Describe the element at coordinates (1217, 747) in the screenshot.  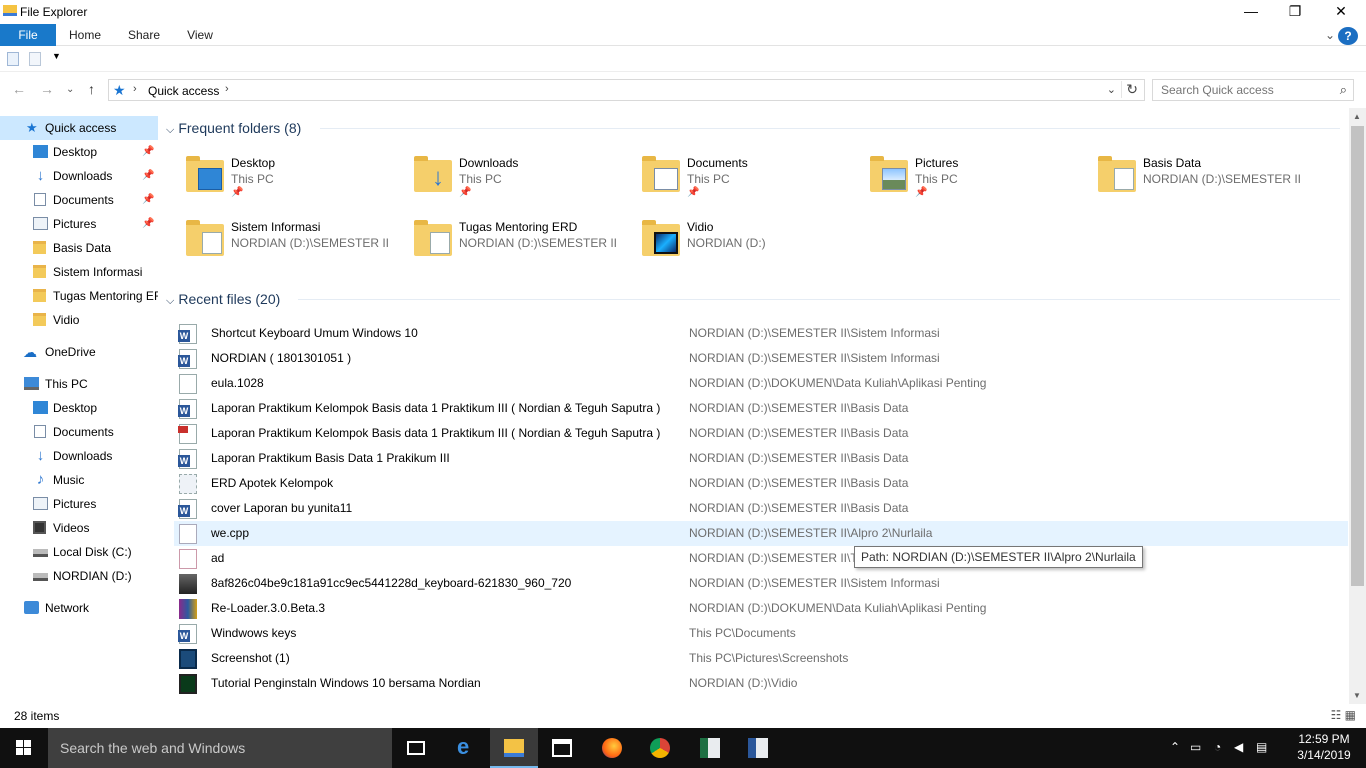
I see `wifi-icon: ◔` at that location.